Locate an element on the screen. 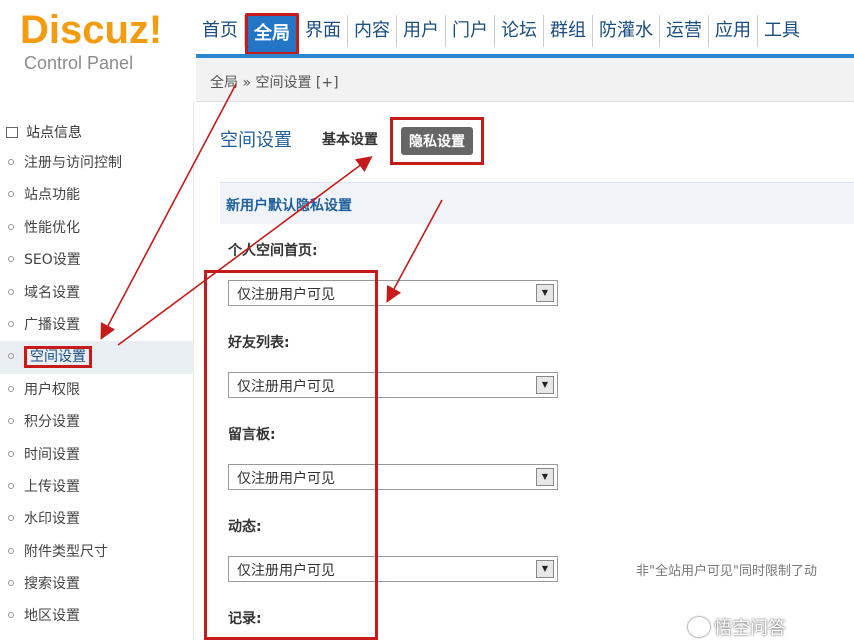 Image resolution: width=854 pixels, height=640 pixels. sidebar-item-region: 地区设置 is located at coordinates (97, 616).